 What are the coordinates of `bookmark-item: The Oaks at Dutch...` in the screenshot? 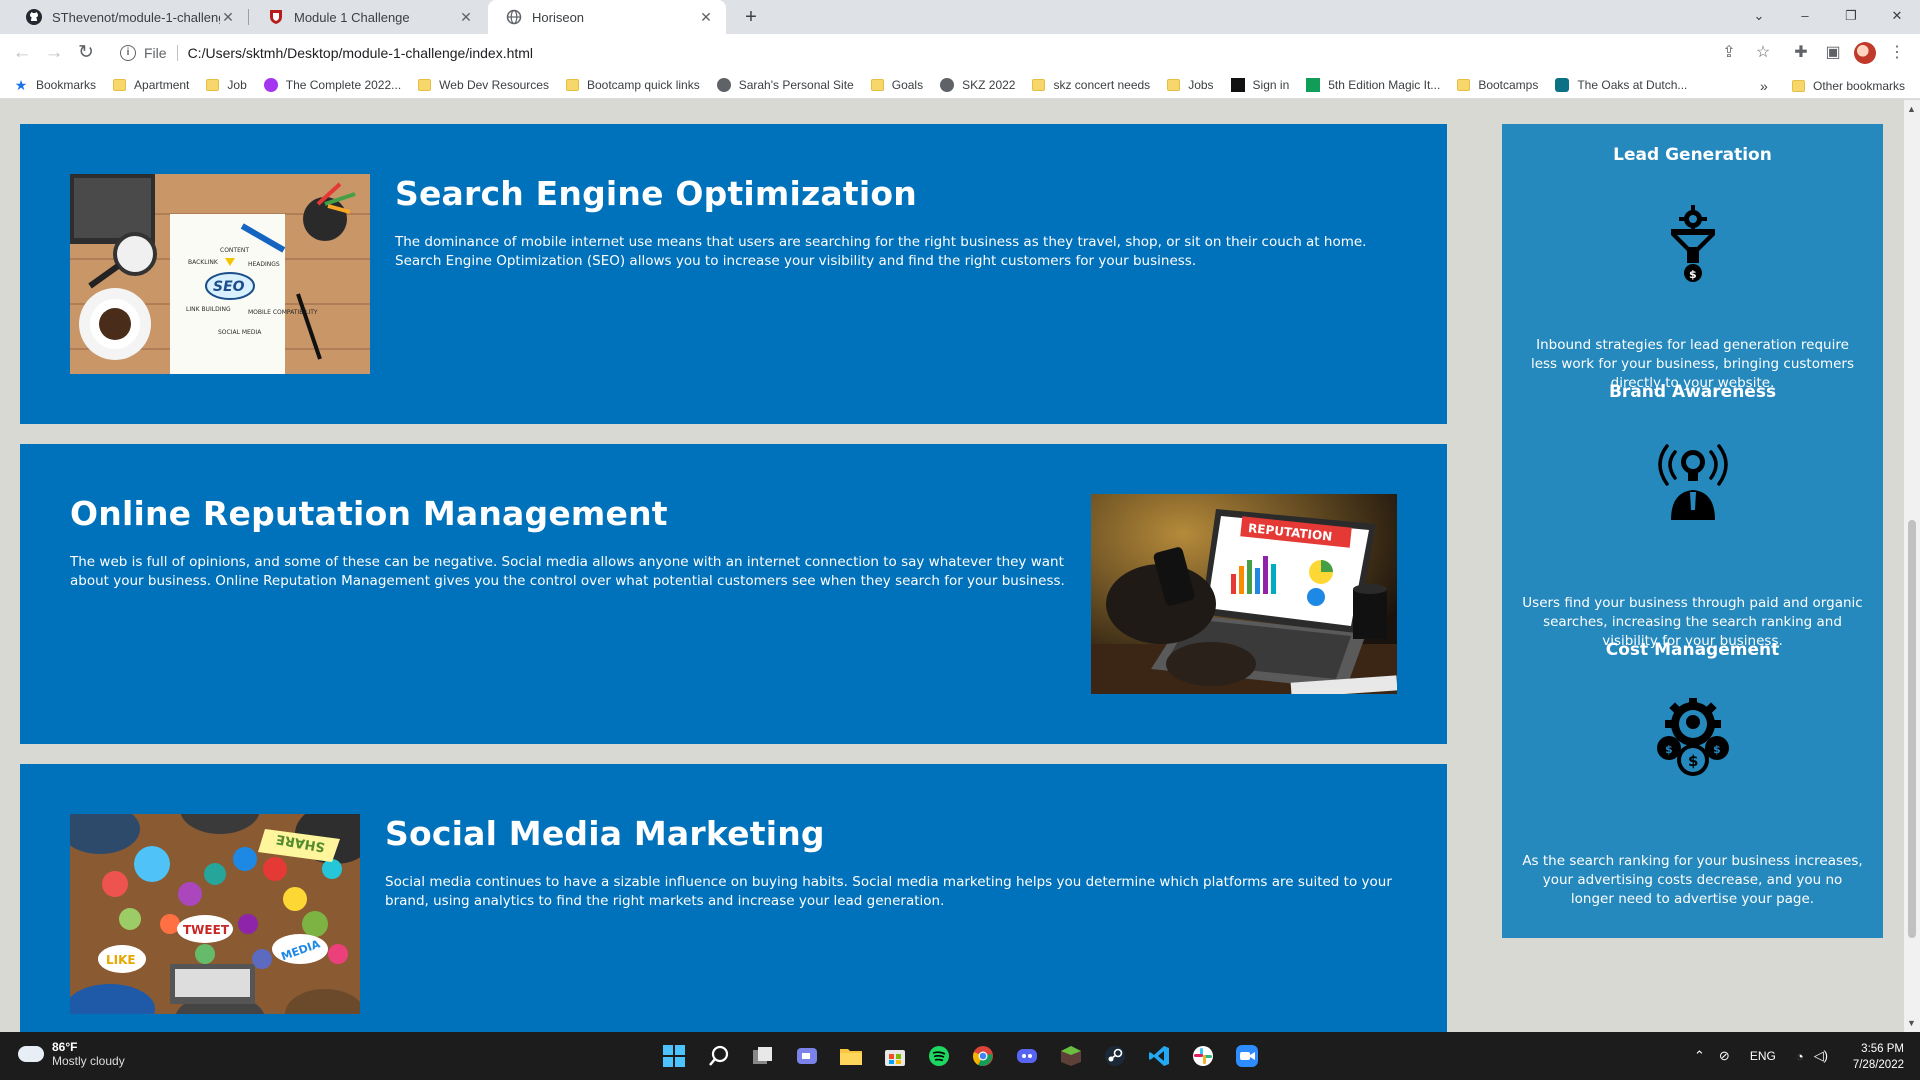 It's located at (1621, 85).